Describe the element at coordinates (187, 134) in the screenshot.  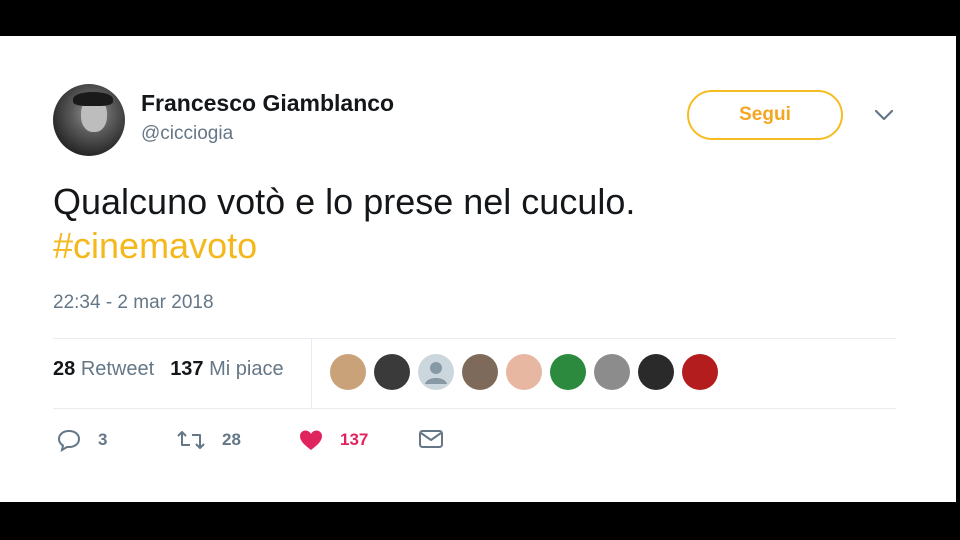
I see `author-handle: @cicciogia` at that location.